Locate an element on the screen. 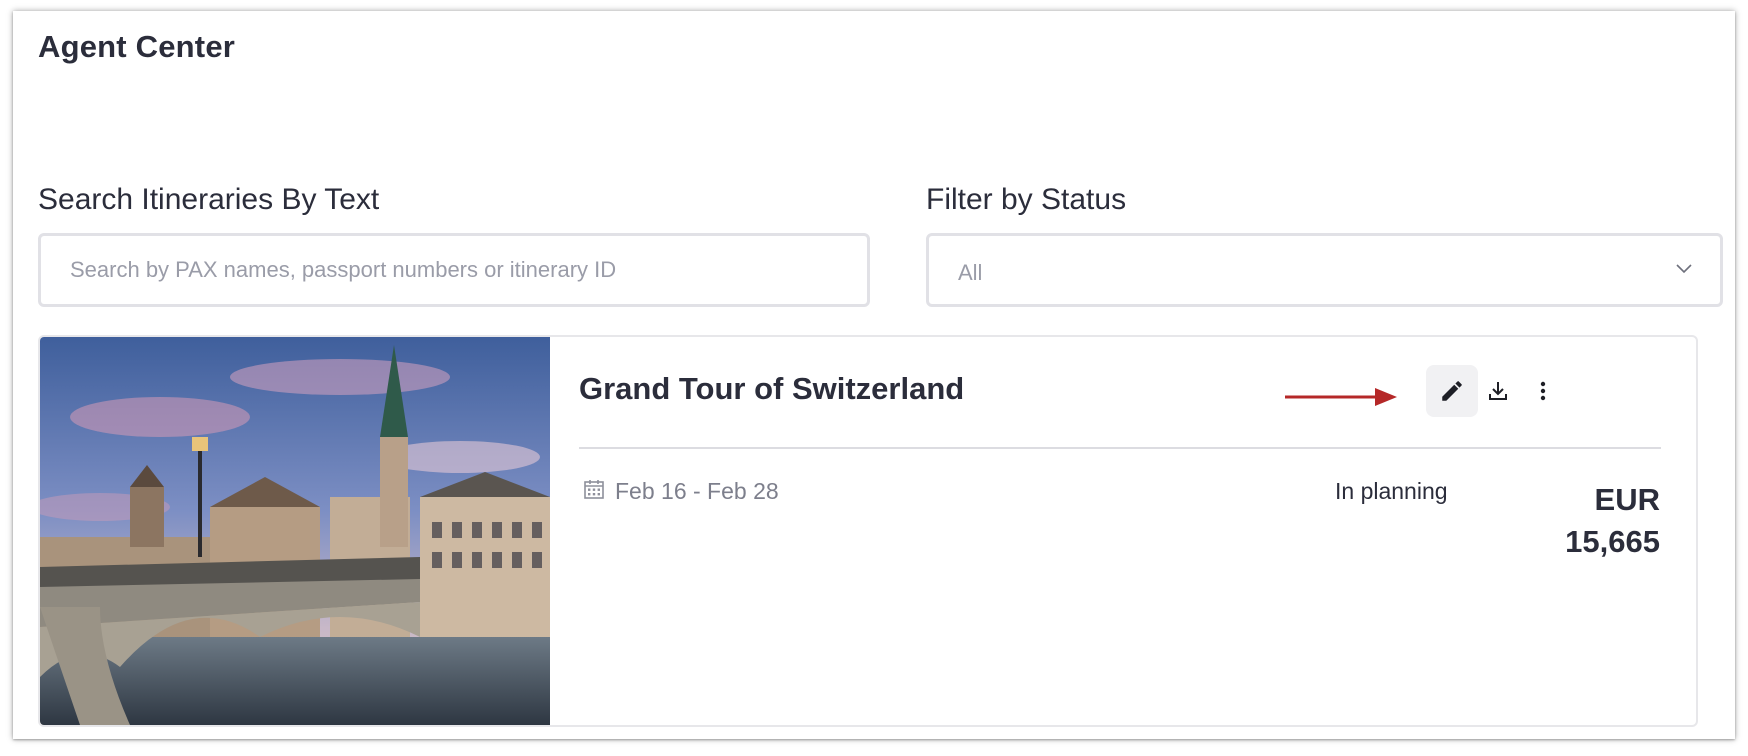  price-amount: 15,665 is located at coordinates (1612, 541).